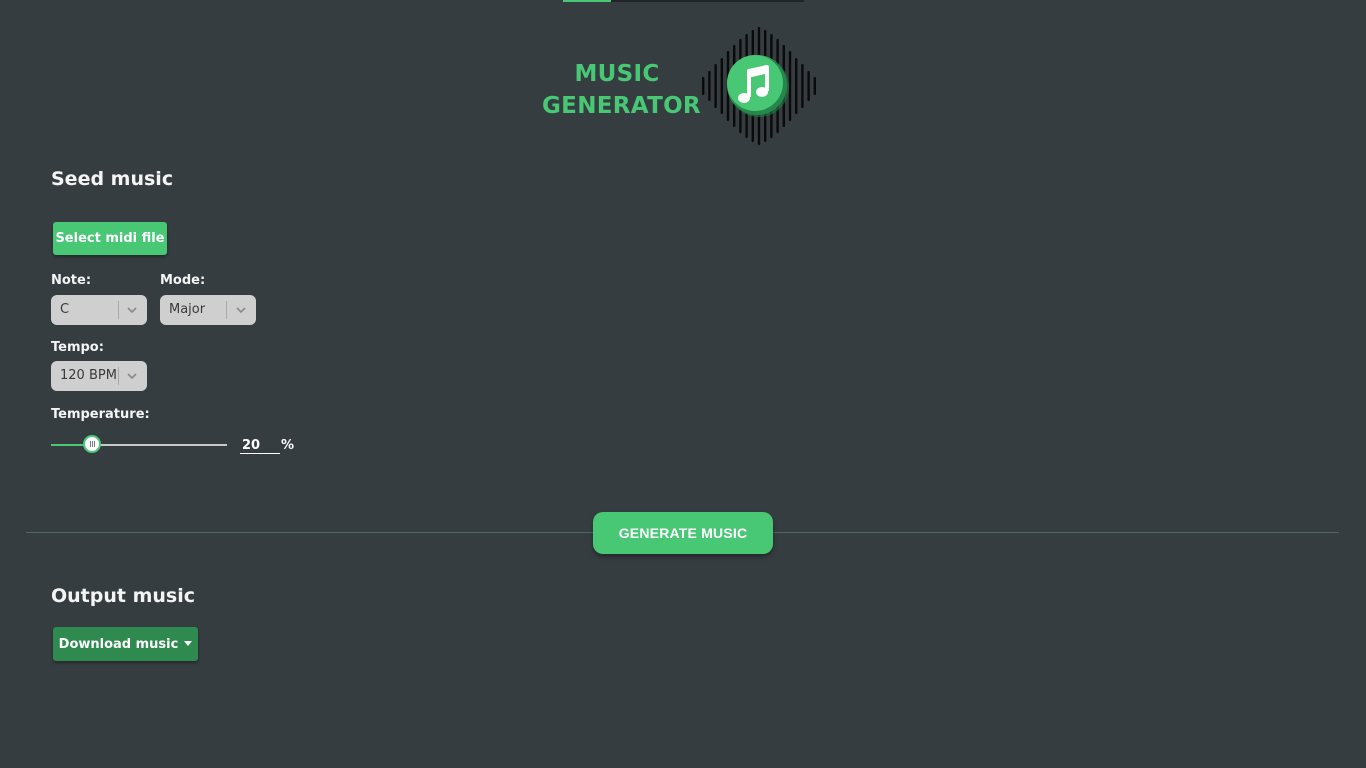 Image resolution: width=1366 pixels, height=768 pixels. Describe the element at coordinates (759, 86) in the screenshot. I see `music-note-icon` at that location.